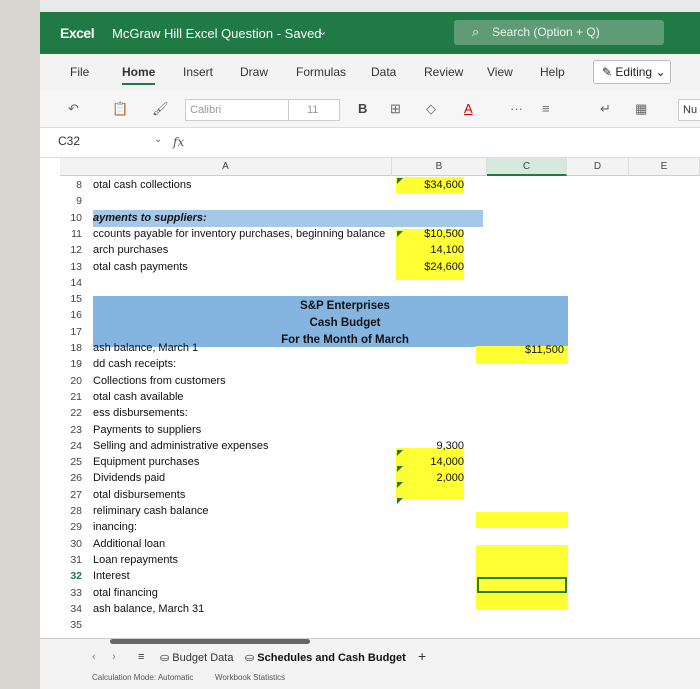  What do you see at coordinates (217, 33) in the screenshot?
I see `document-title: McGraw Hill Excel Question - Saved` at bounding box center [217, 33].